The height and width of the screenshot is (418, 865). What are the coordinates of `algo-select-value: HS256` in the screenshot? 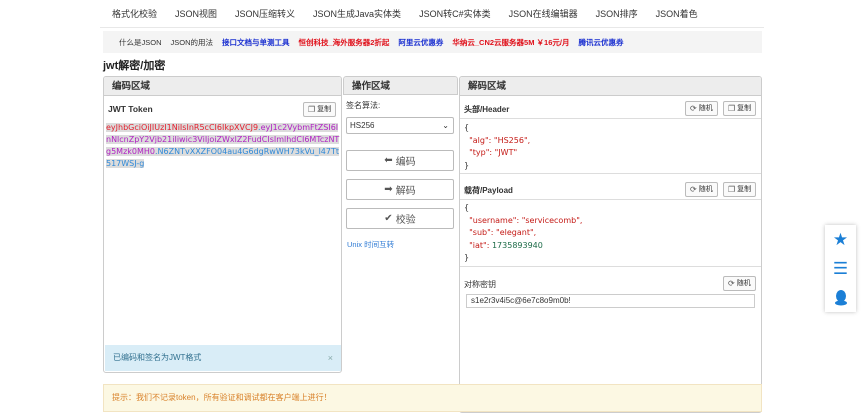 It's located at (362, 125).